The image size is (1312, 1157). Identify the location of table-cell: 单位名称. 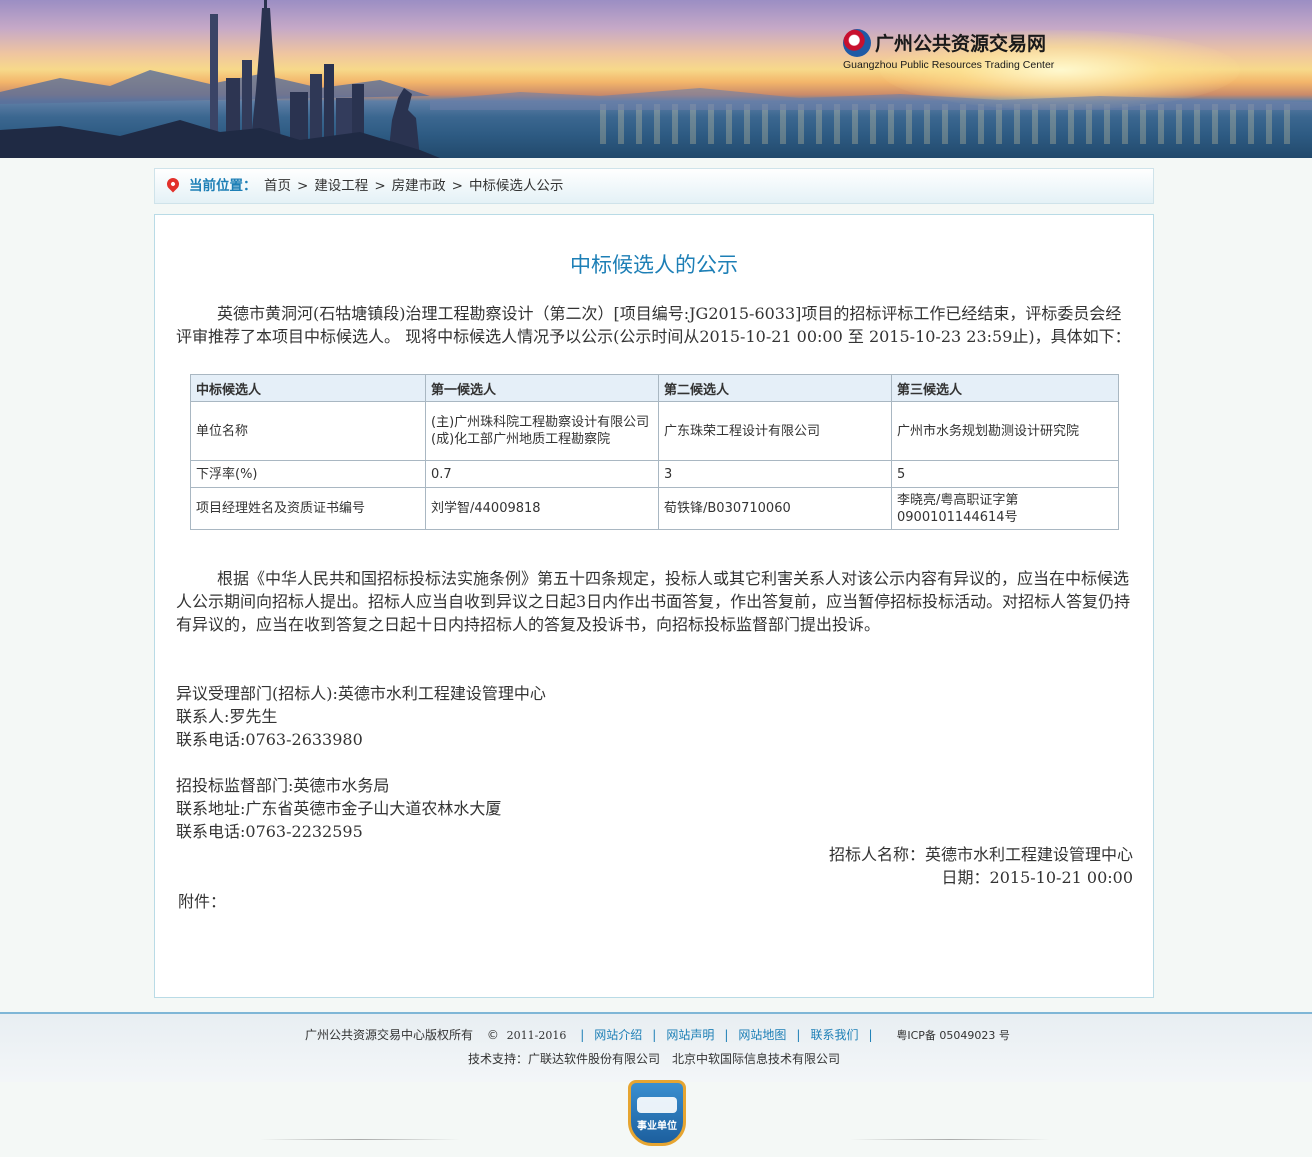
(308, 431).